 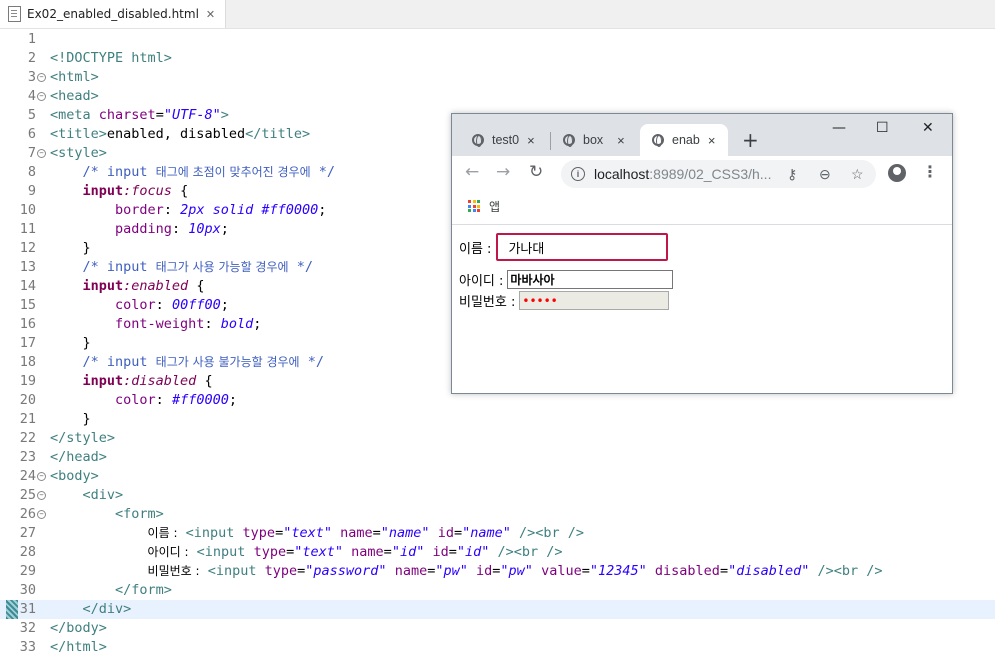 I want to click on address-bar: i localhost:8989/02_CSS3/h... ⚷ ⊖ ☆, so click(x=718, y=174).